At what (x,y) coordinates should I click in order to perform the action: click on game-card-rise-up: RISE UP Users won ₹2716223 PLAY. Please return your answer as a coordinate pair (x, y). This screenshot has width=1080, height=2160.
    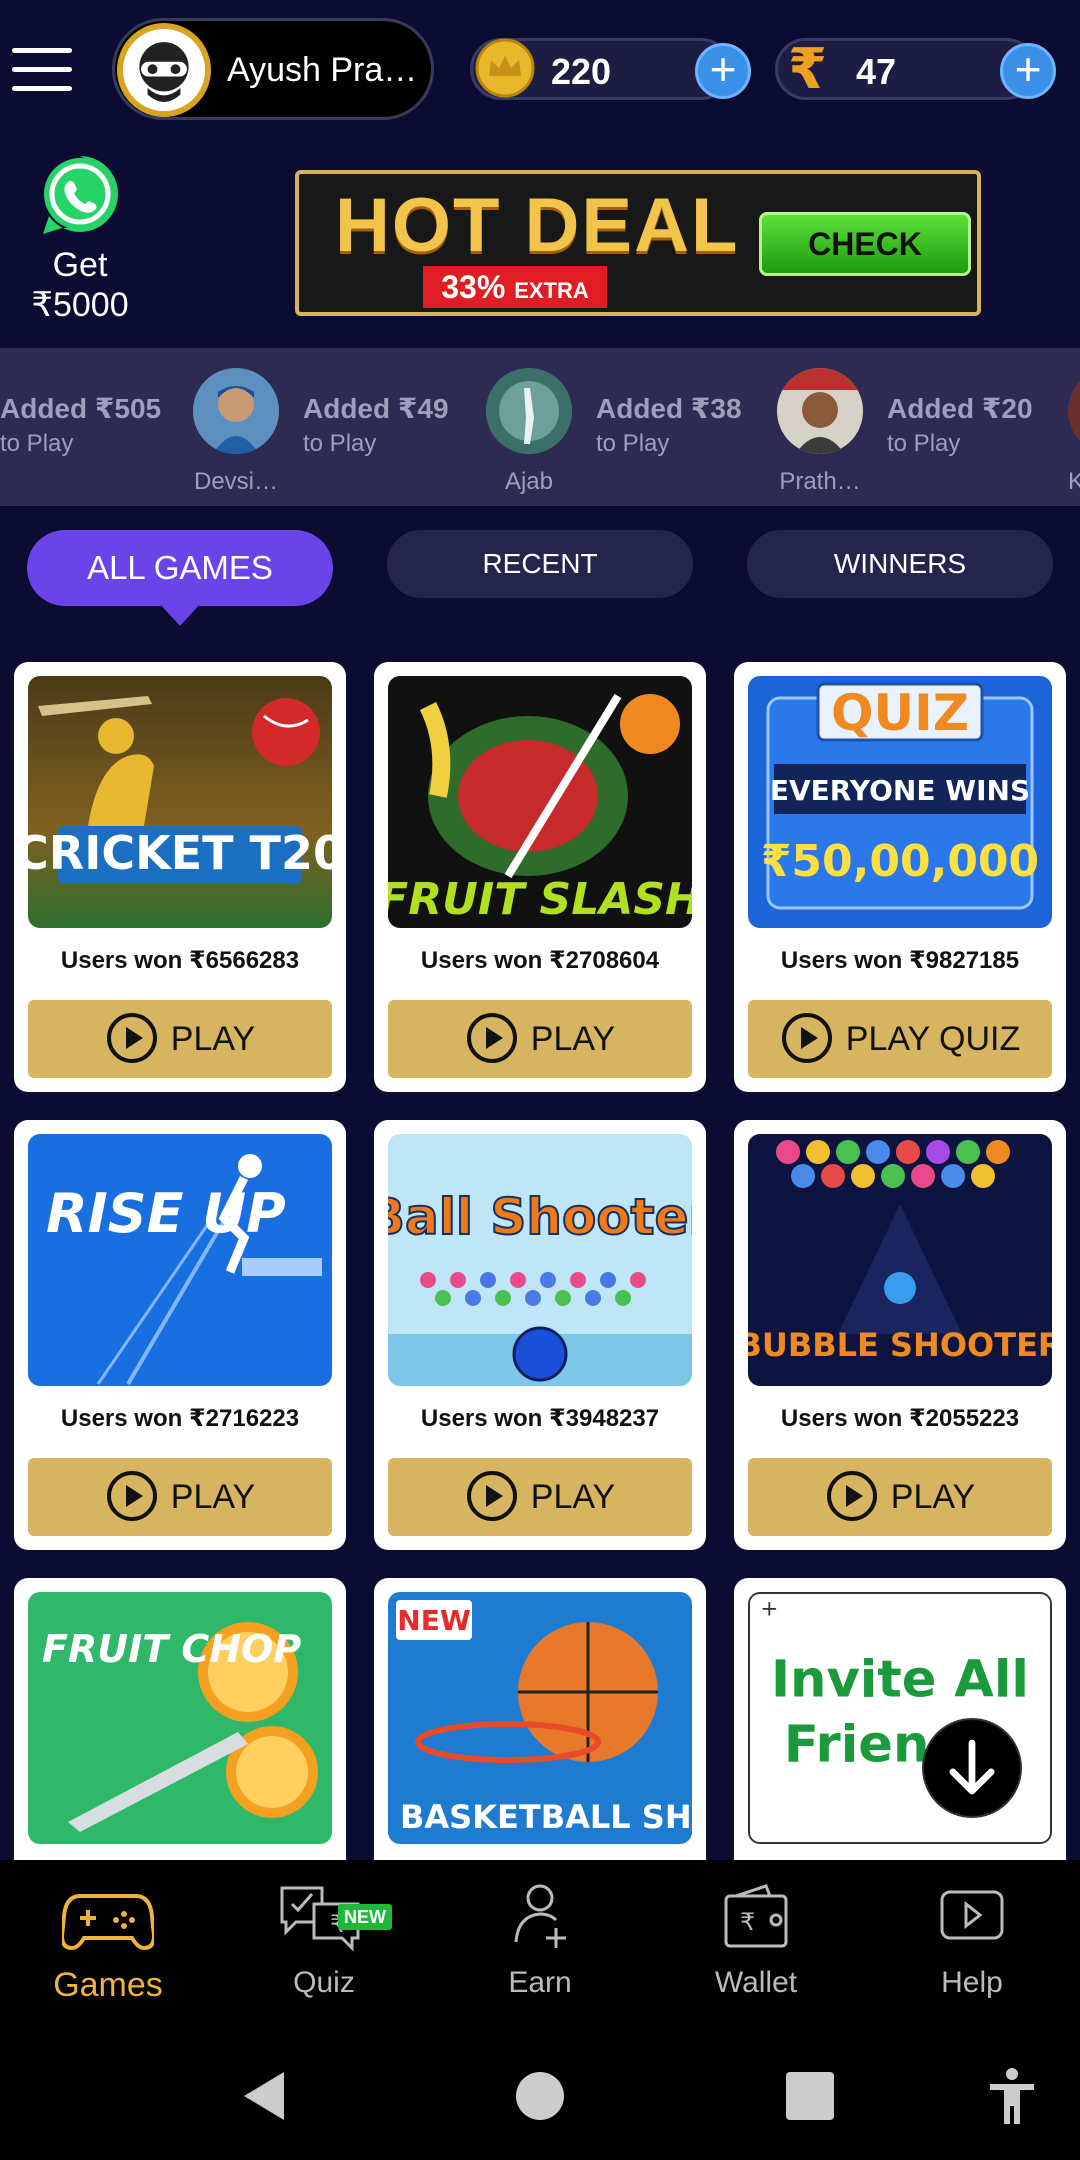
    Looking at the image, I should click on (180, 1335).